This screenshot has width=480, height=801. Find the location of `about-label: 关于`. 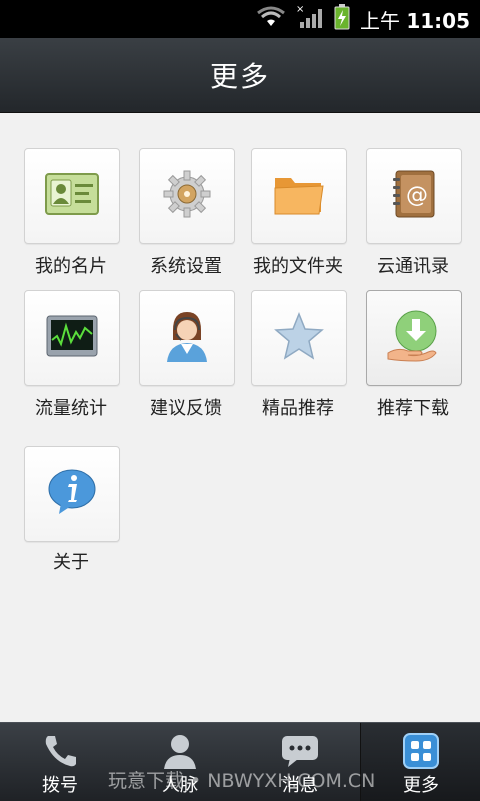

about-label: 关于 is located at coordinates (71, 562).